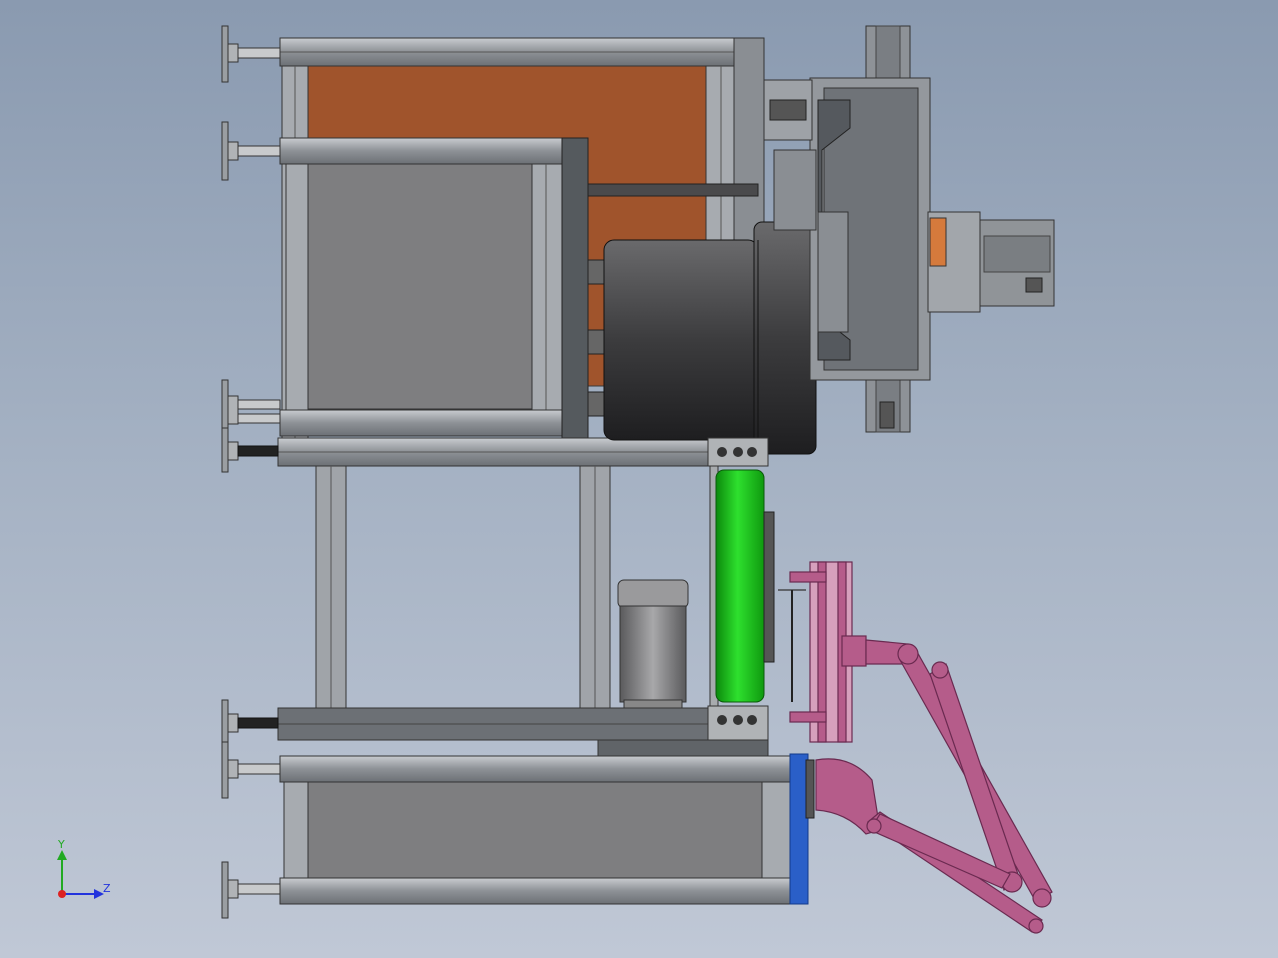 Image resolution: width=1278 pixels, height=958 pixels. I want to click on pink-linkage, so click(915, 747).